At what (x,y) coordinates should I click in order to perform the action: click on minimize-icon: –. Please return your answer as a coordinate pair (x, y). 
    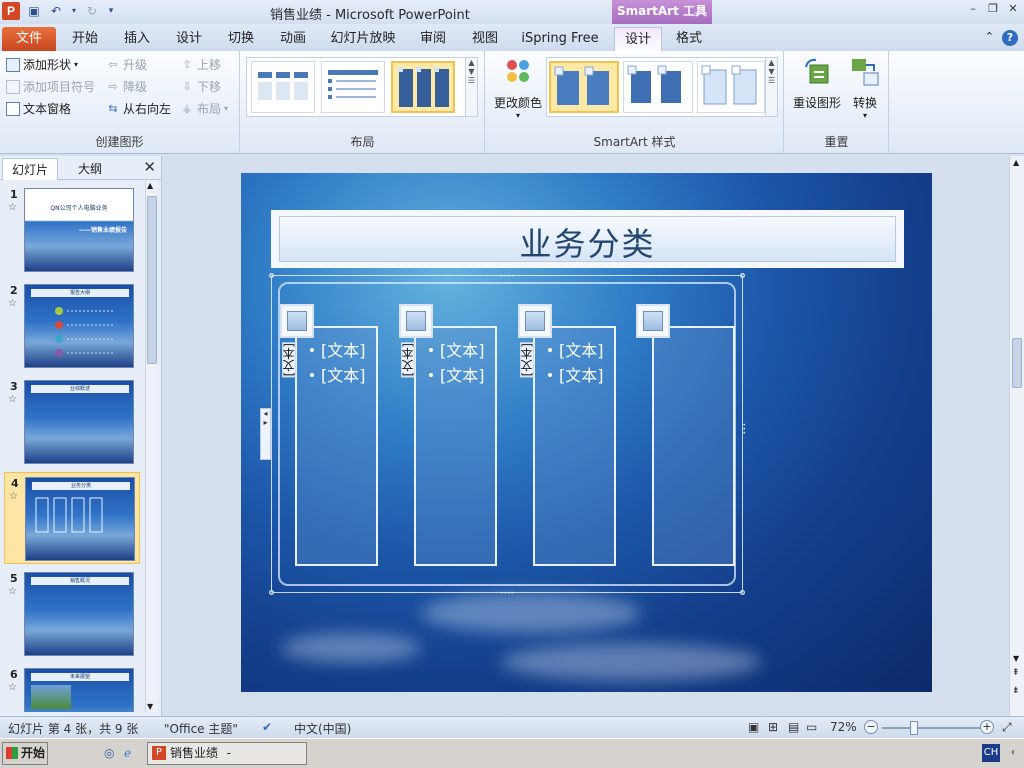
    Looking at the image, I should click on (973, 9).